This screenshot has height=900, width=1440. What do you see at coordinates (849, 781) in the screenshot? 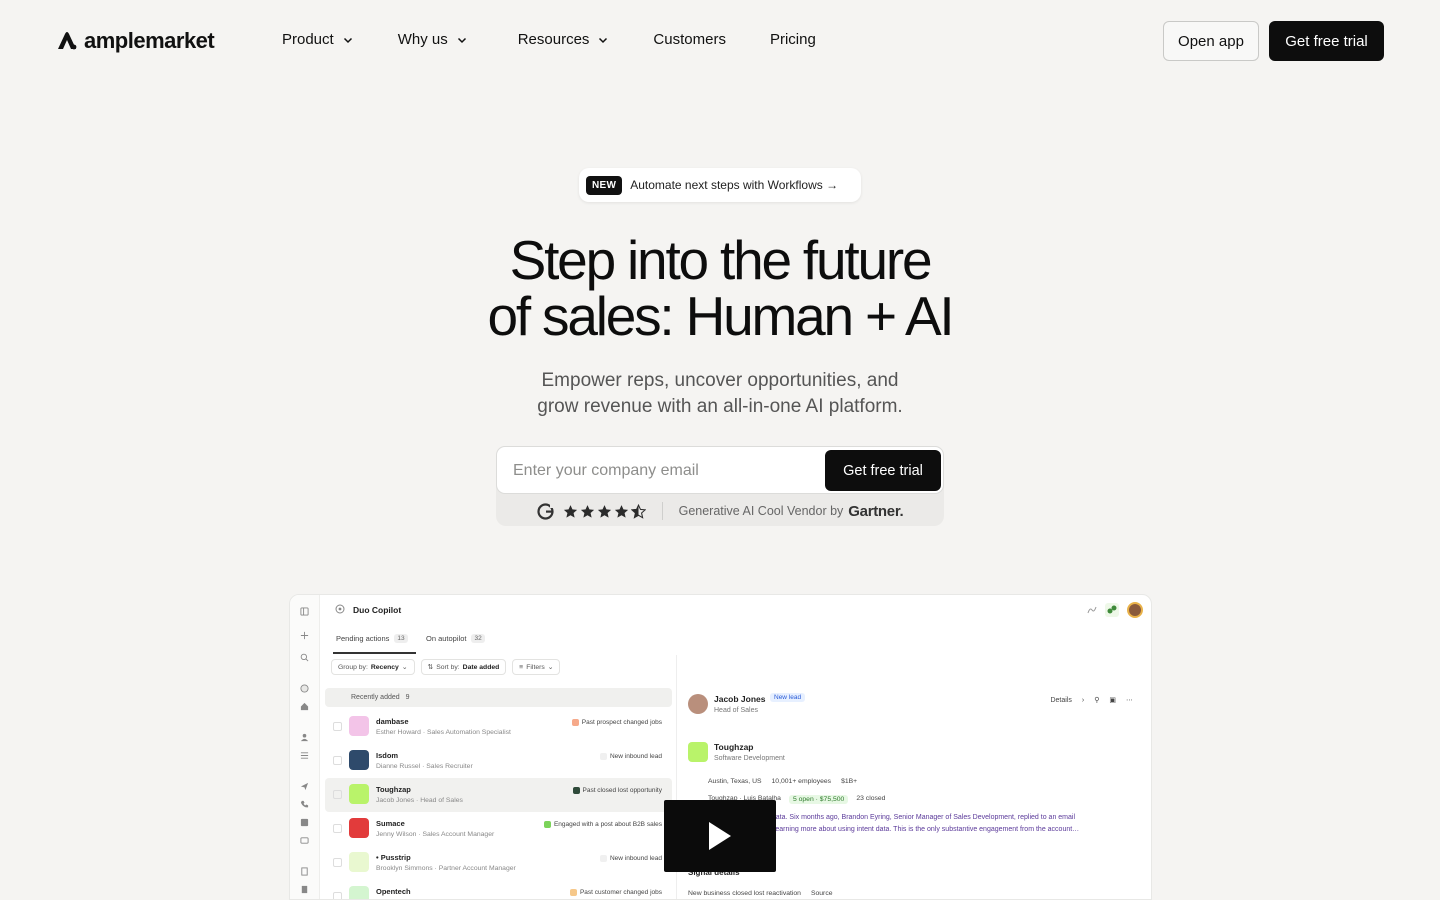
I see `revenue-text: $1B+` at bounding box center [849, 781].